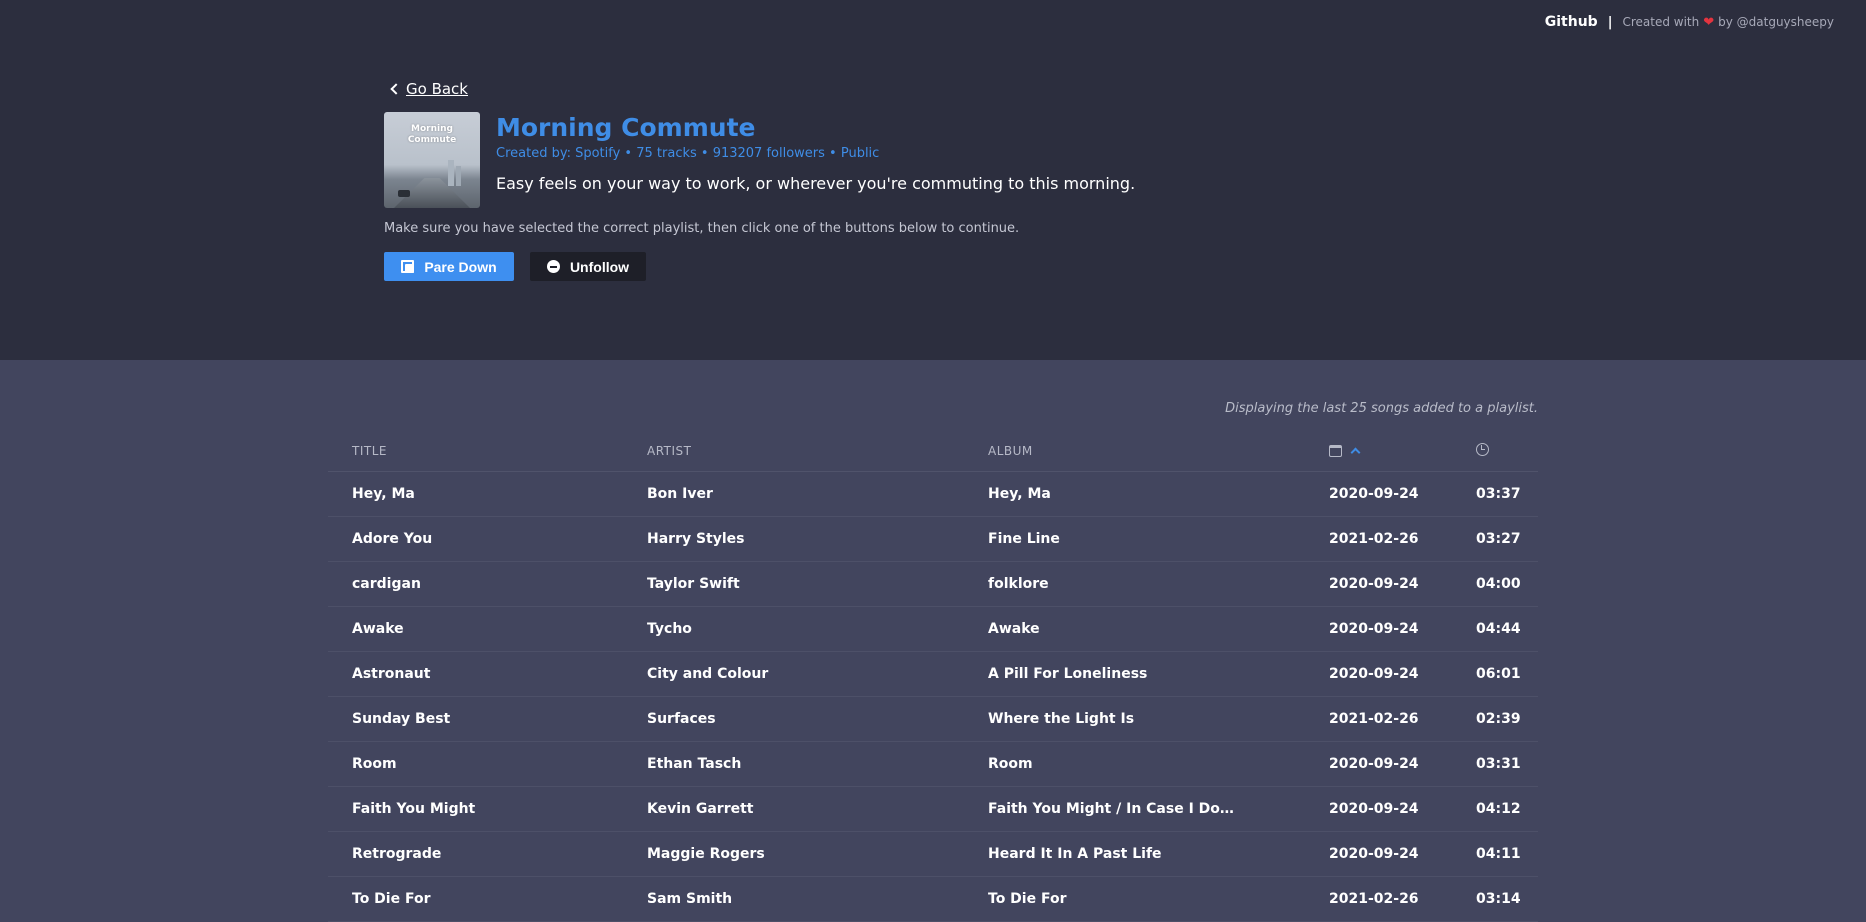 This screenshot has height=922, width=1866. What do you see at coordinates (933, 764) in the screenshot?
I see `table-row: Room Ethan Tasch Room 2020-09-24 03:31` at bounding box center [933, 764].